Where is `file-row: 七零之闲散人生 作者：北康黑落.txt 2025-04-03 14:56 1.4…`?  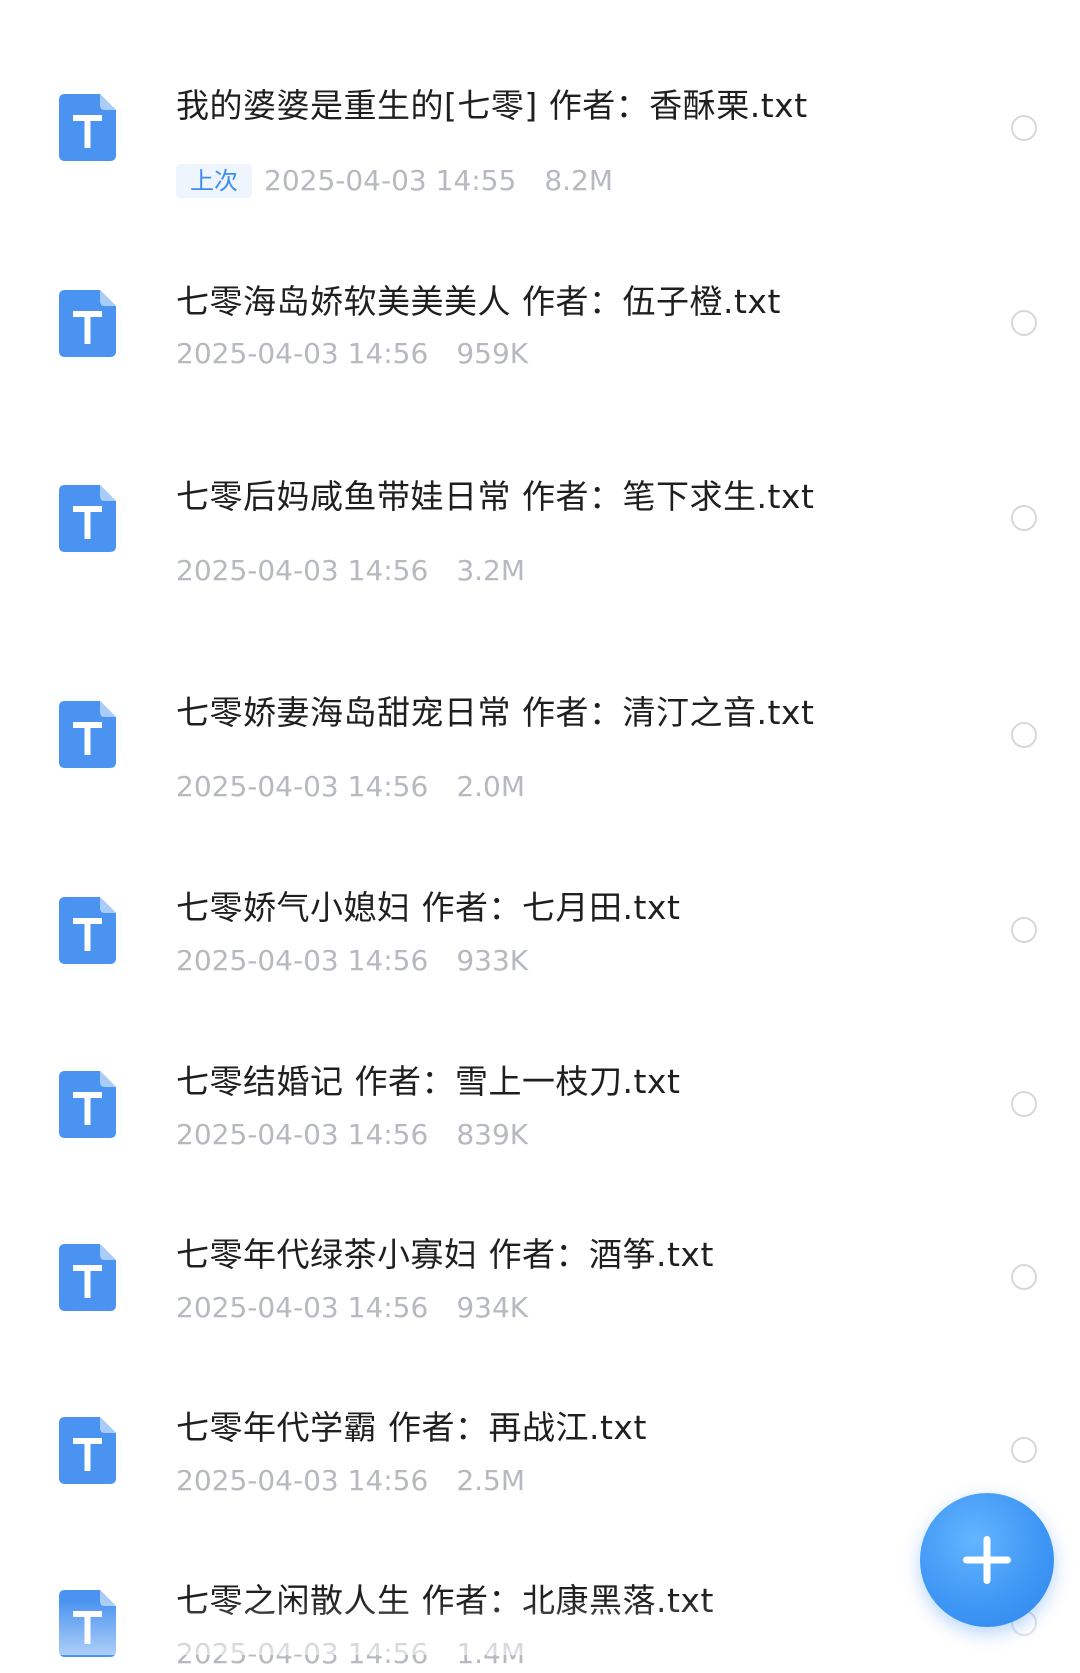
file-row: 七零之闲散人生 作者：北康黑落.txt 2025-04-03 14:56 1.4… is located at coordinates (540, 1607).